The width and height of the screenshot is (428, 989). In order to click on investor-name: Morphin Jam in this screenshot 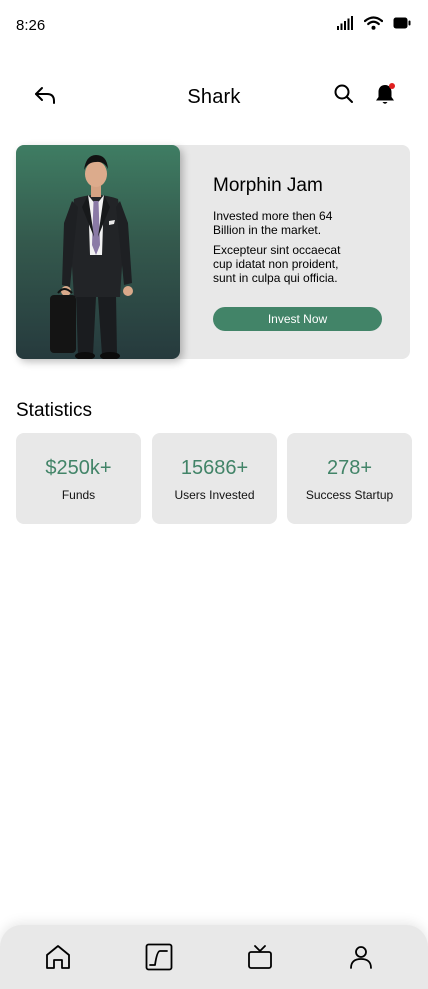, I will do `click(268, 185)`.